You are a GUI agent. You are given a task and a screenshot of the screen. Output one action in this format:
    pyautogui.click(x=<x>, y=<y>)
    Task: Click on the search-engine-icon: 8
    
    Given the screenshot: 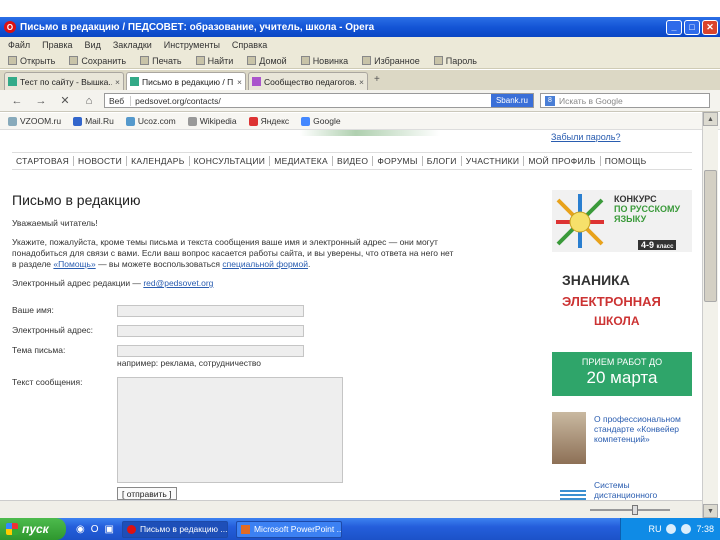 What is the action you would take?
    pyautogui.click(x=550, y=100)
    